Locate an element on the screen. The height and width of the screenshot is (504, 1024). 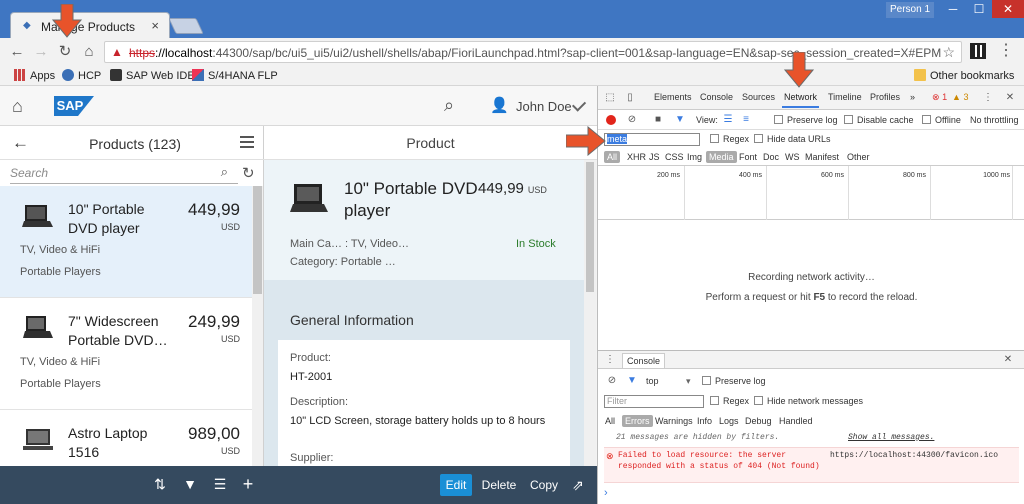
qr-code-icon is located at coordinates (978, 51).